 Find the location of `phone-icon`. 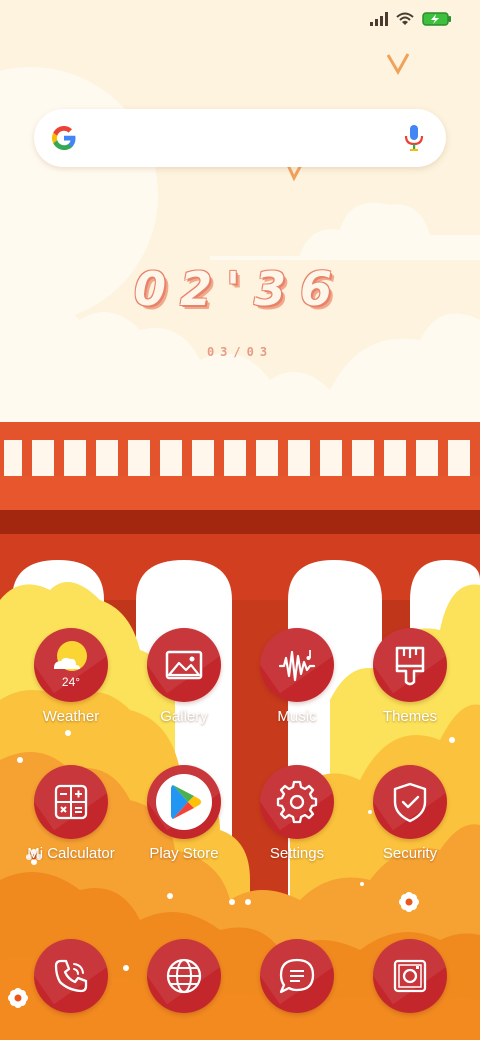

phone-icon is located at coordinates (71, 976).